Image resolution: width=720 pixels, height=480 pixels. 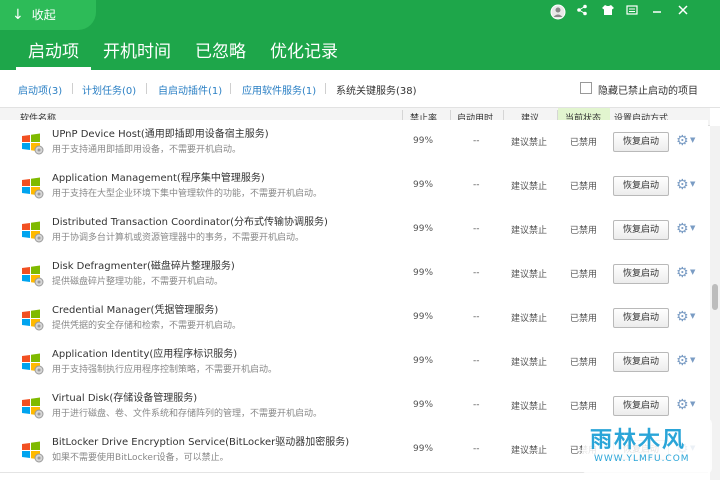 What do you see at coordinates (190, 89) in the screenshot?
I see `filter-autostart-plugins: 自启动插件(1)` at bounding box center [190, 89].